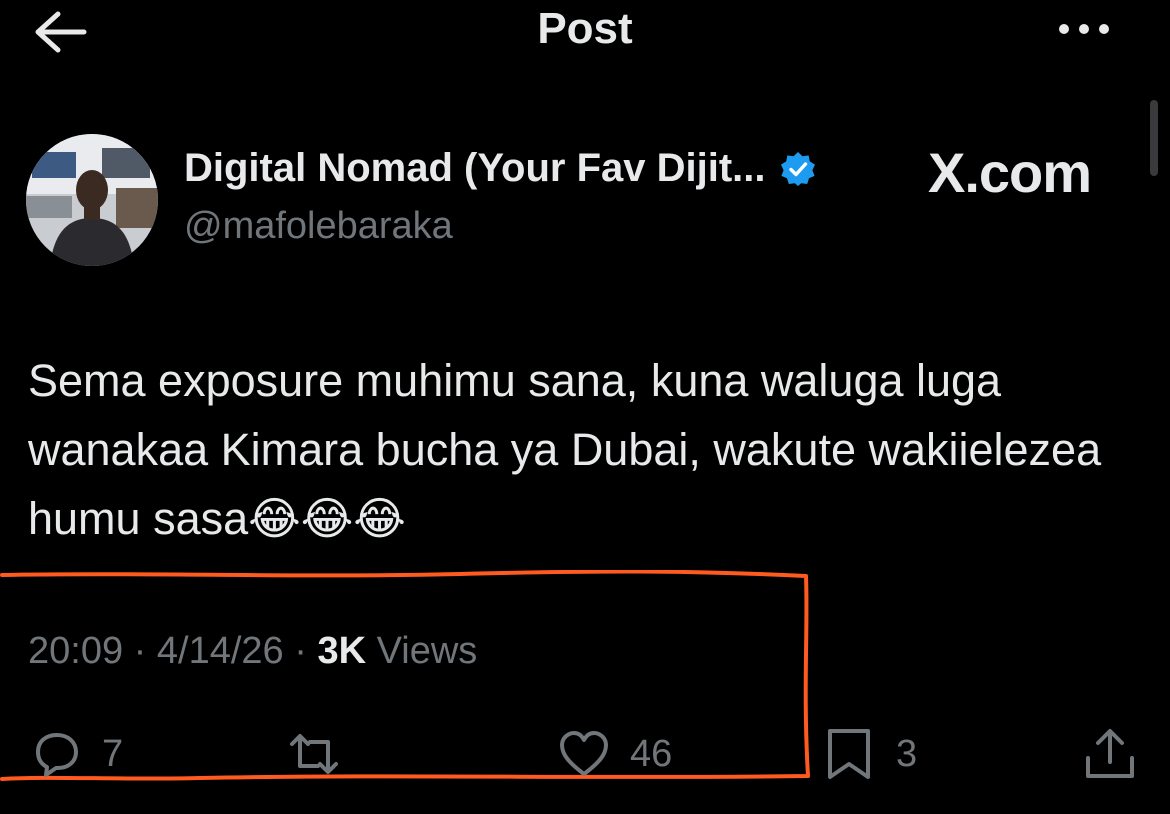  Describe the element at coordinates (585, 28) in the screenshot. I see `page-title: Post` at that location.